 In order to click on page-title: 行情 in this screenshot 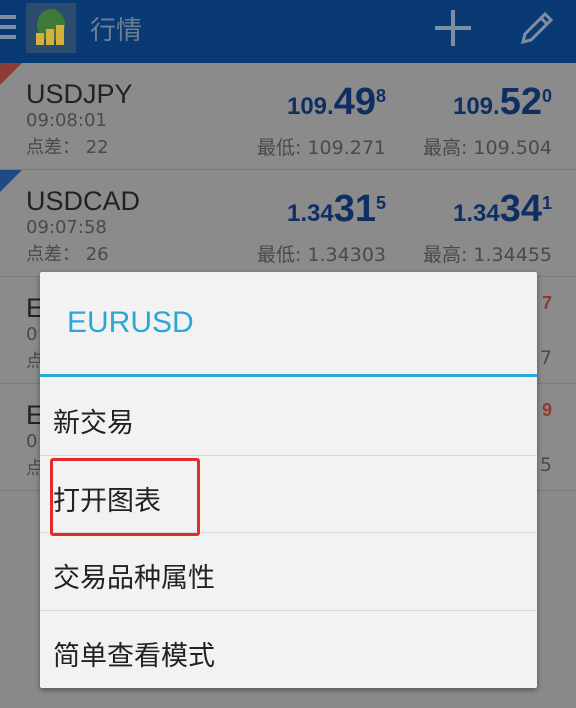, I will do `click(116, 31)`.